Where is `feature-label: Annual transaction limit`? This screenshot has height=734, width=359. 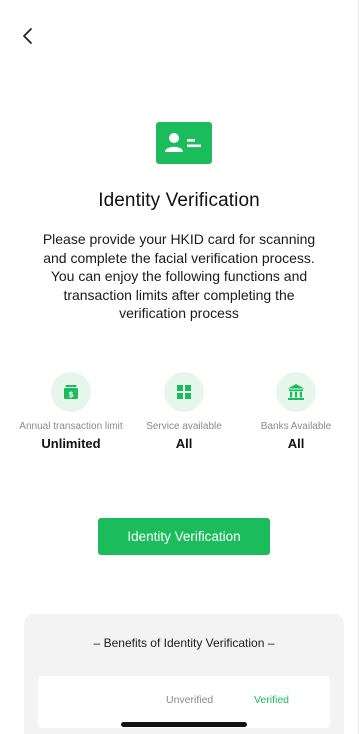 feature-label: Annual transaction limit is located at coordinates (71, 426).